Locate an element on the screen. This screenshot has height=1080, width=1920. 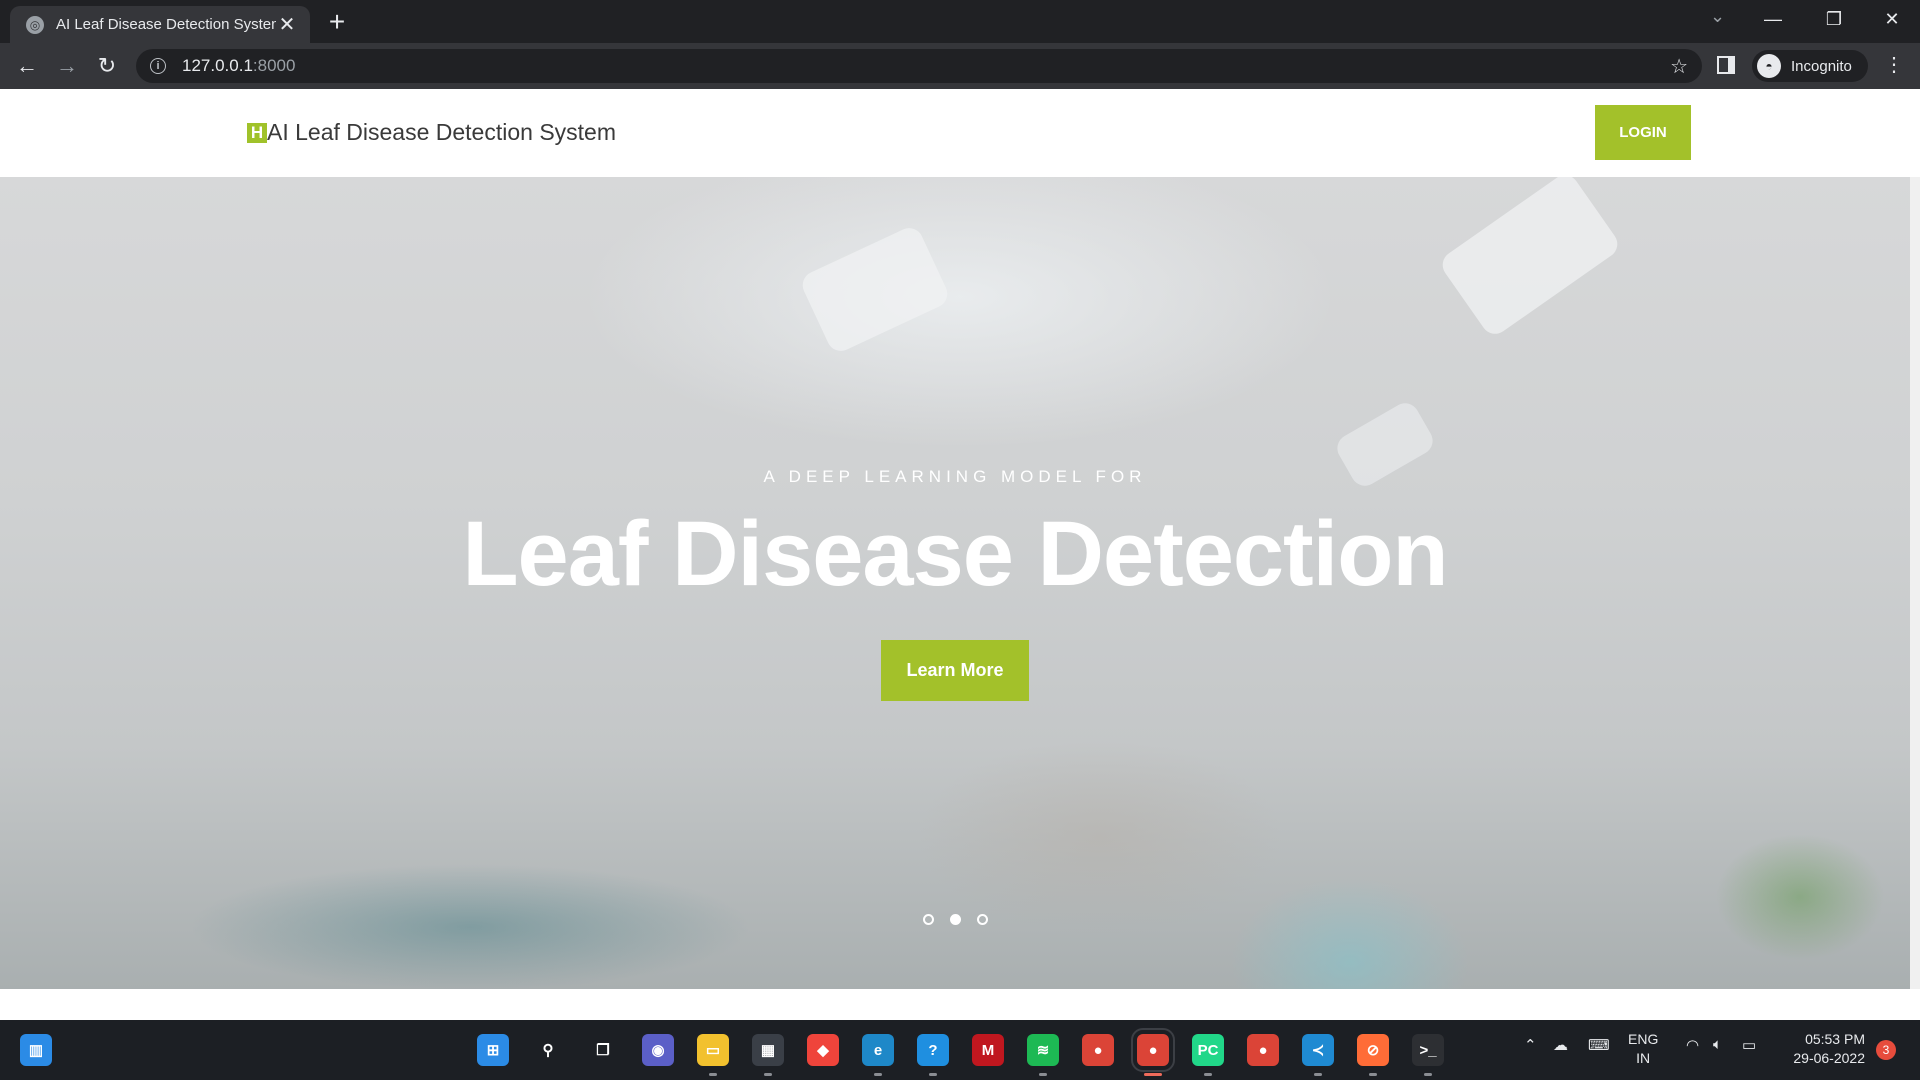
keyboard-icon: ⌨ is located at coordinates (1599, 1045).